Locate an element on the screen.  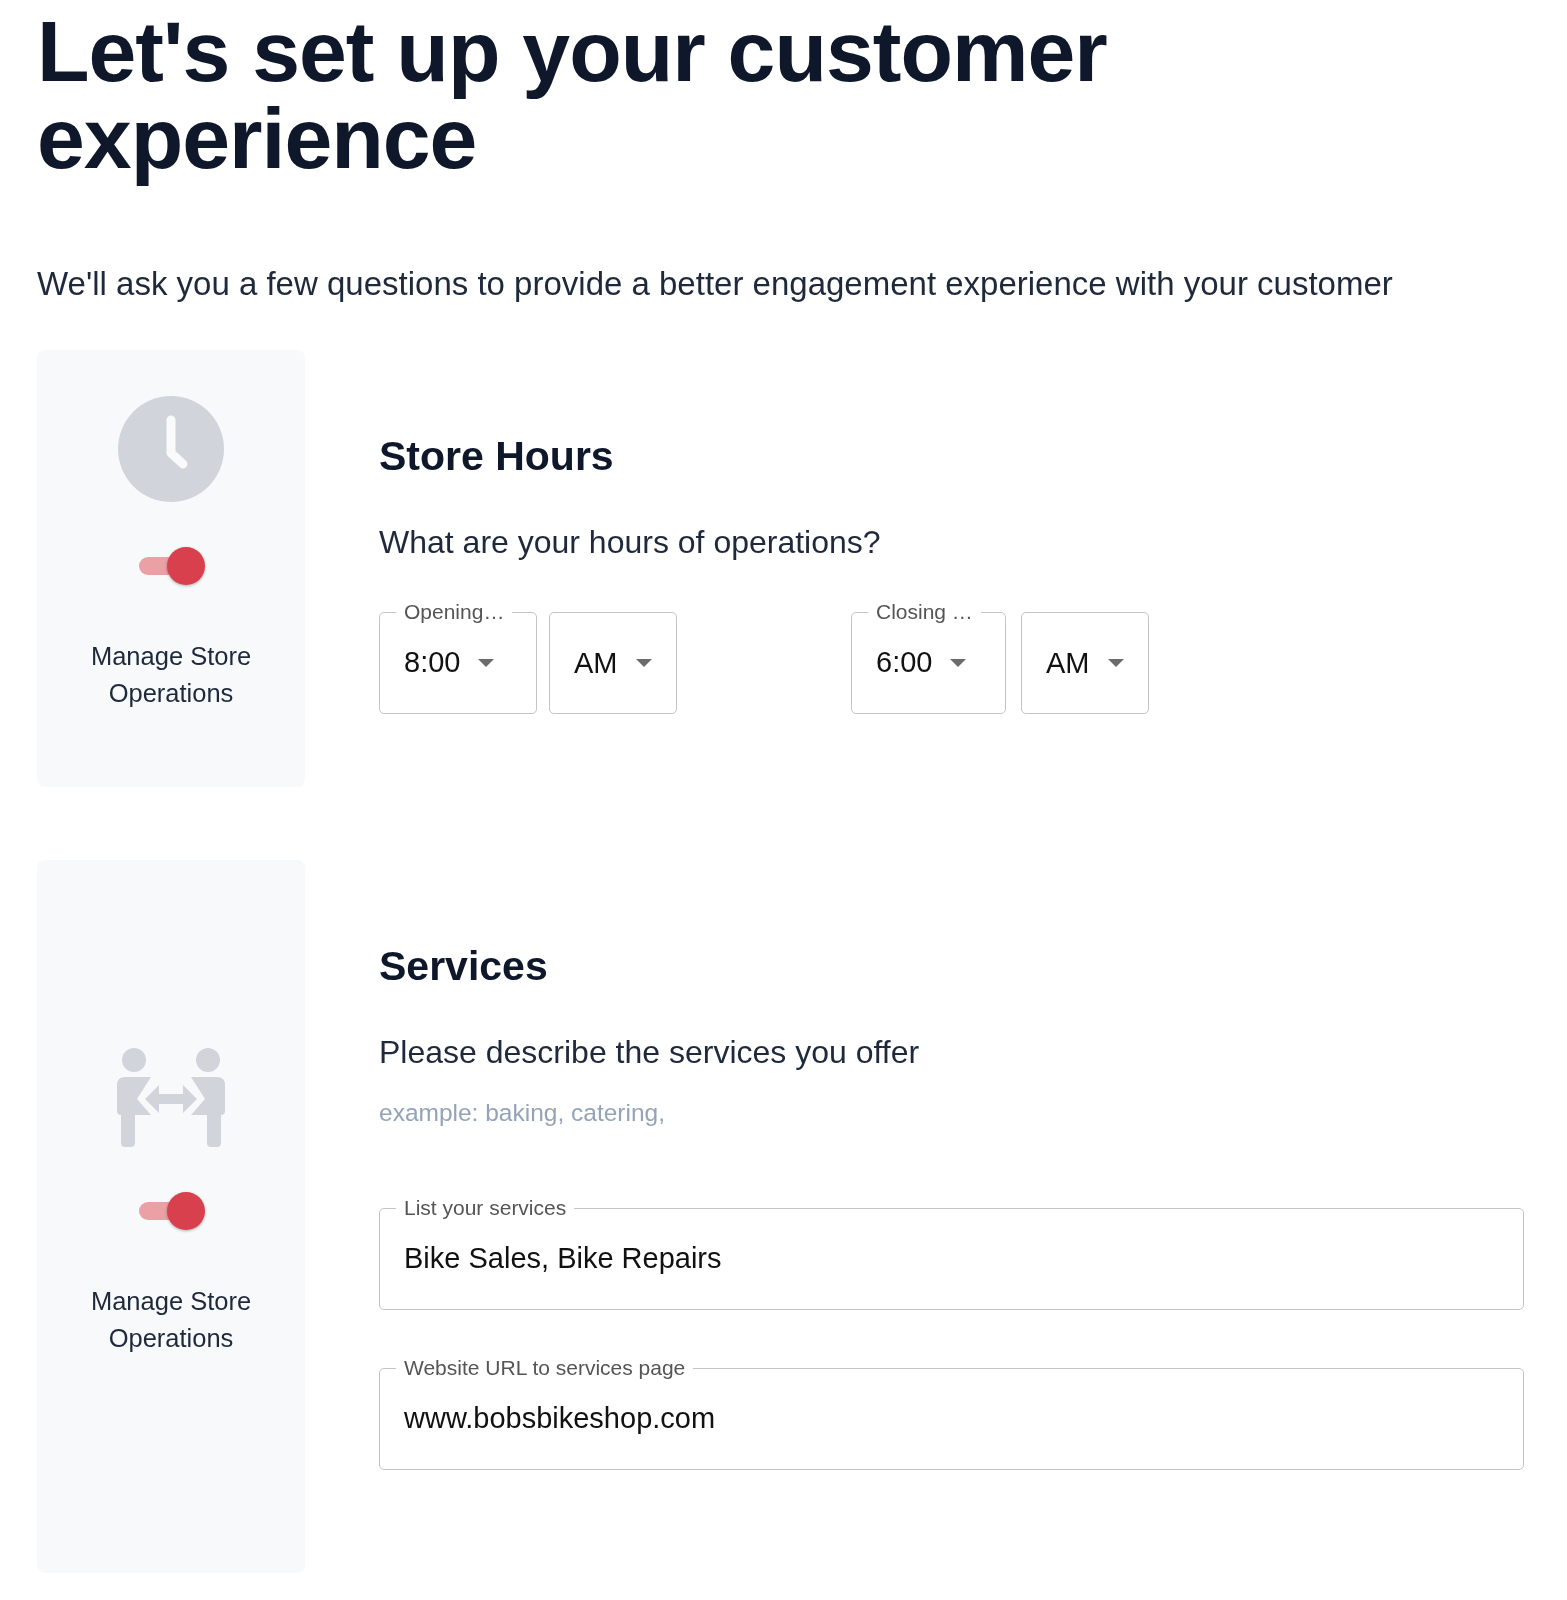
people-exchange-icon is located at coordinates (171, 1096).